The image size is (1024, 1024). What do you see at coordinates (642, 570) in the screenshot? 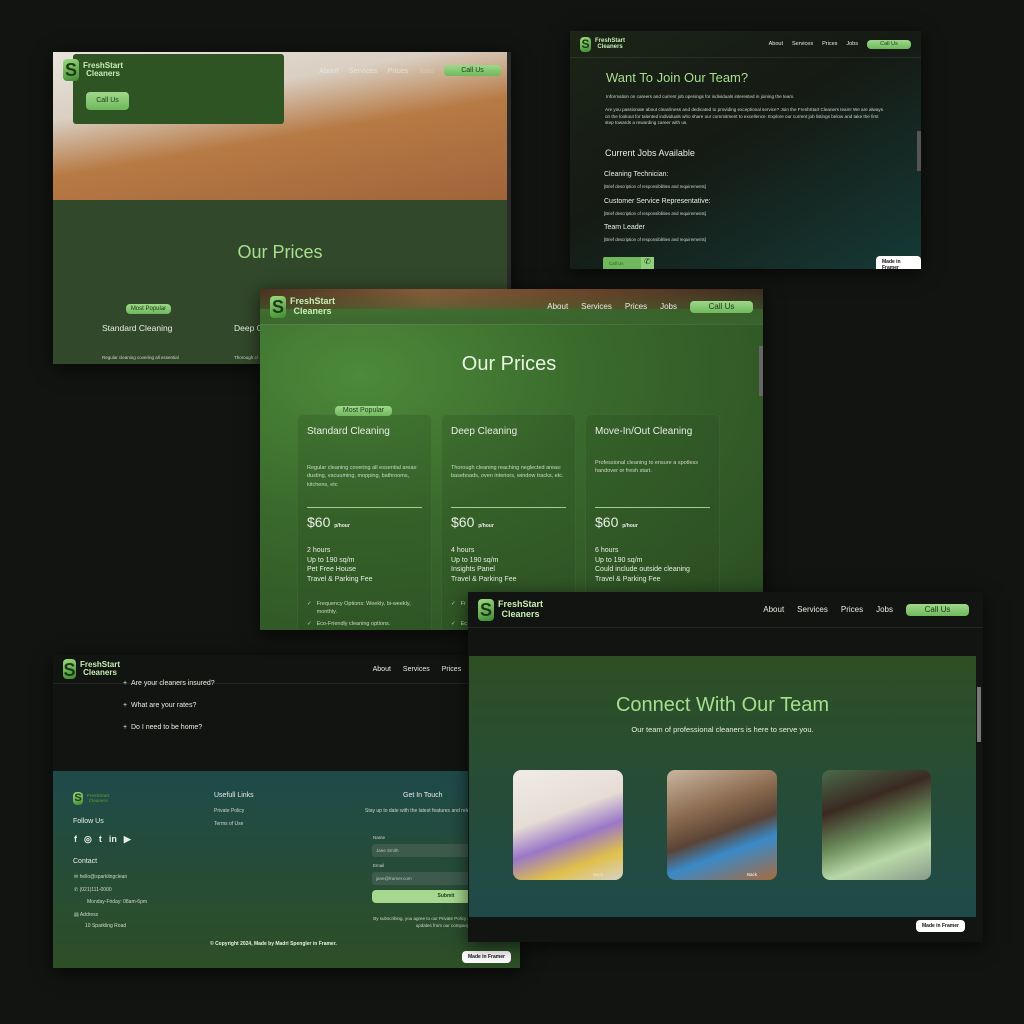
I see `plan-feature: Could include outside cleaning` at bounding box center [642, 570].